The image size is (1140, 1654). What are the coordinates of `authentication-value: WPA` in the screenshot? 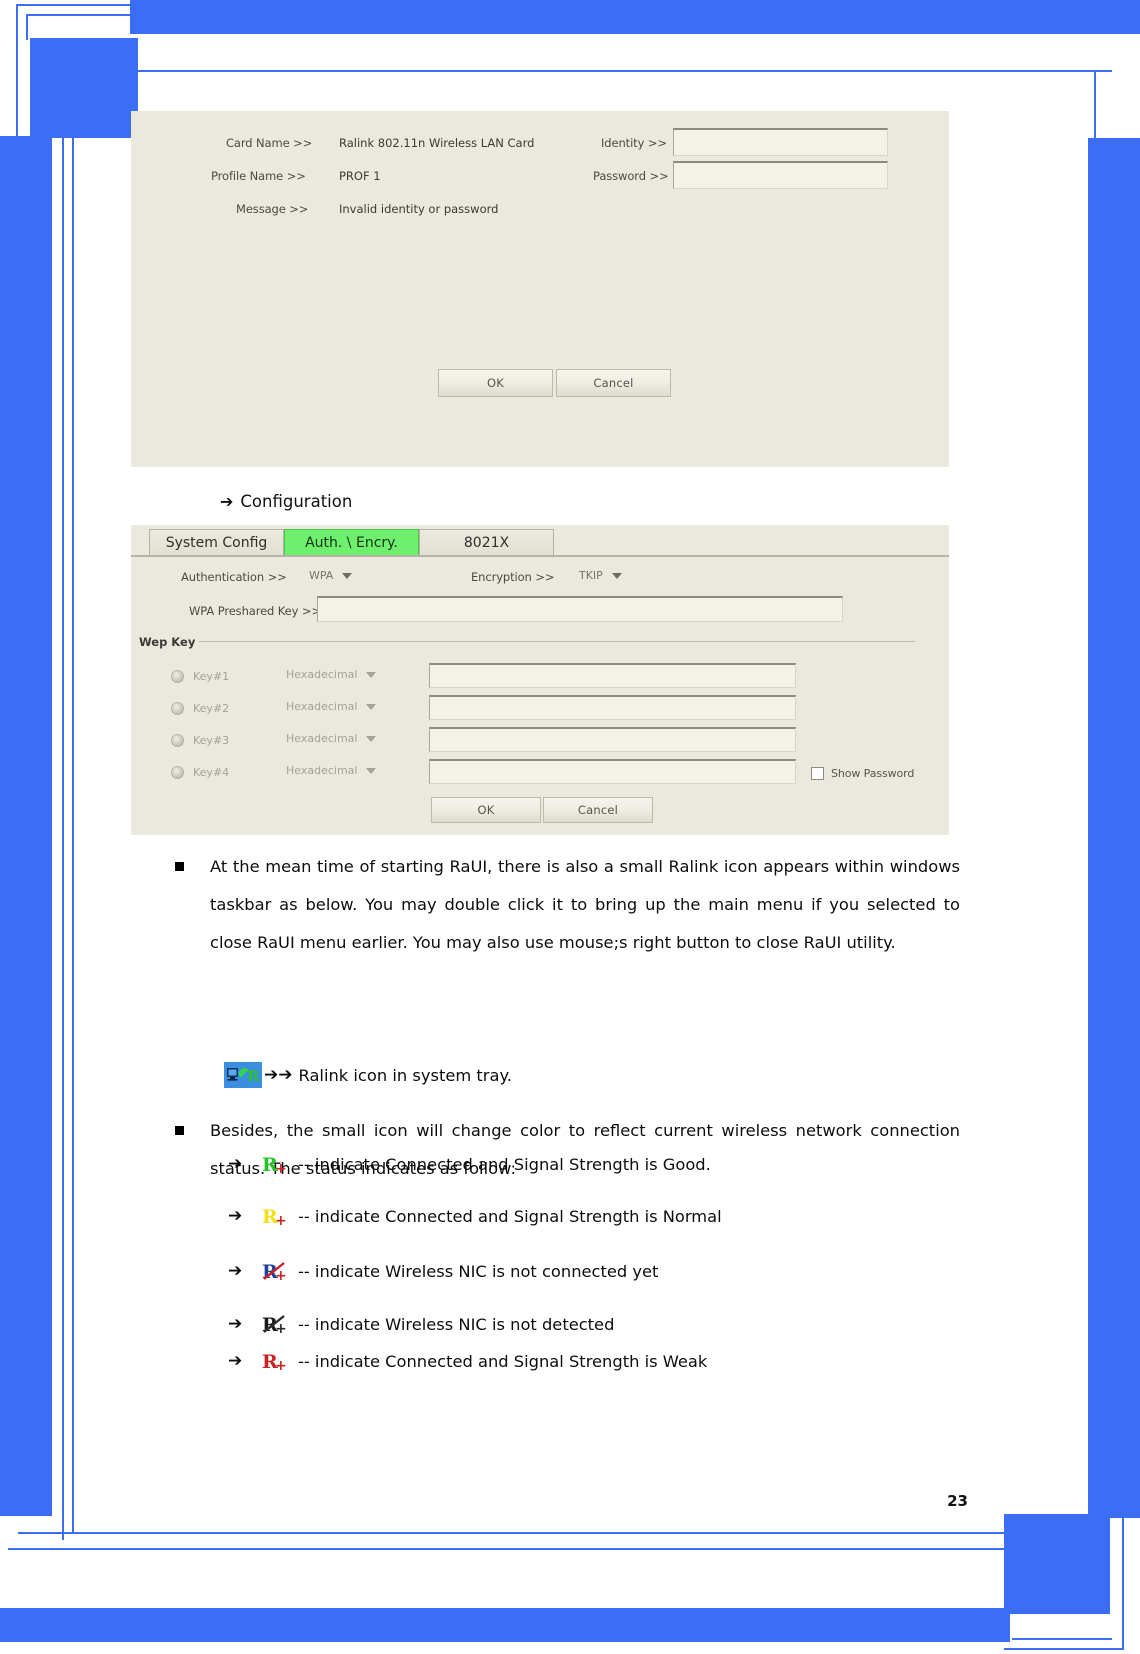 It's located at (321, 575).